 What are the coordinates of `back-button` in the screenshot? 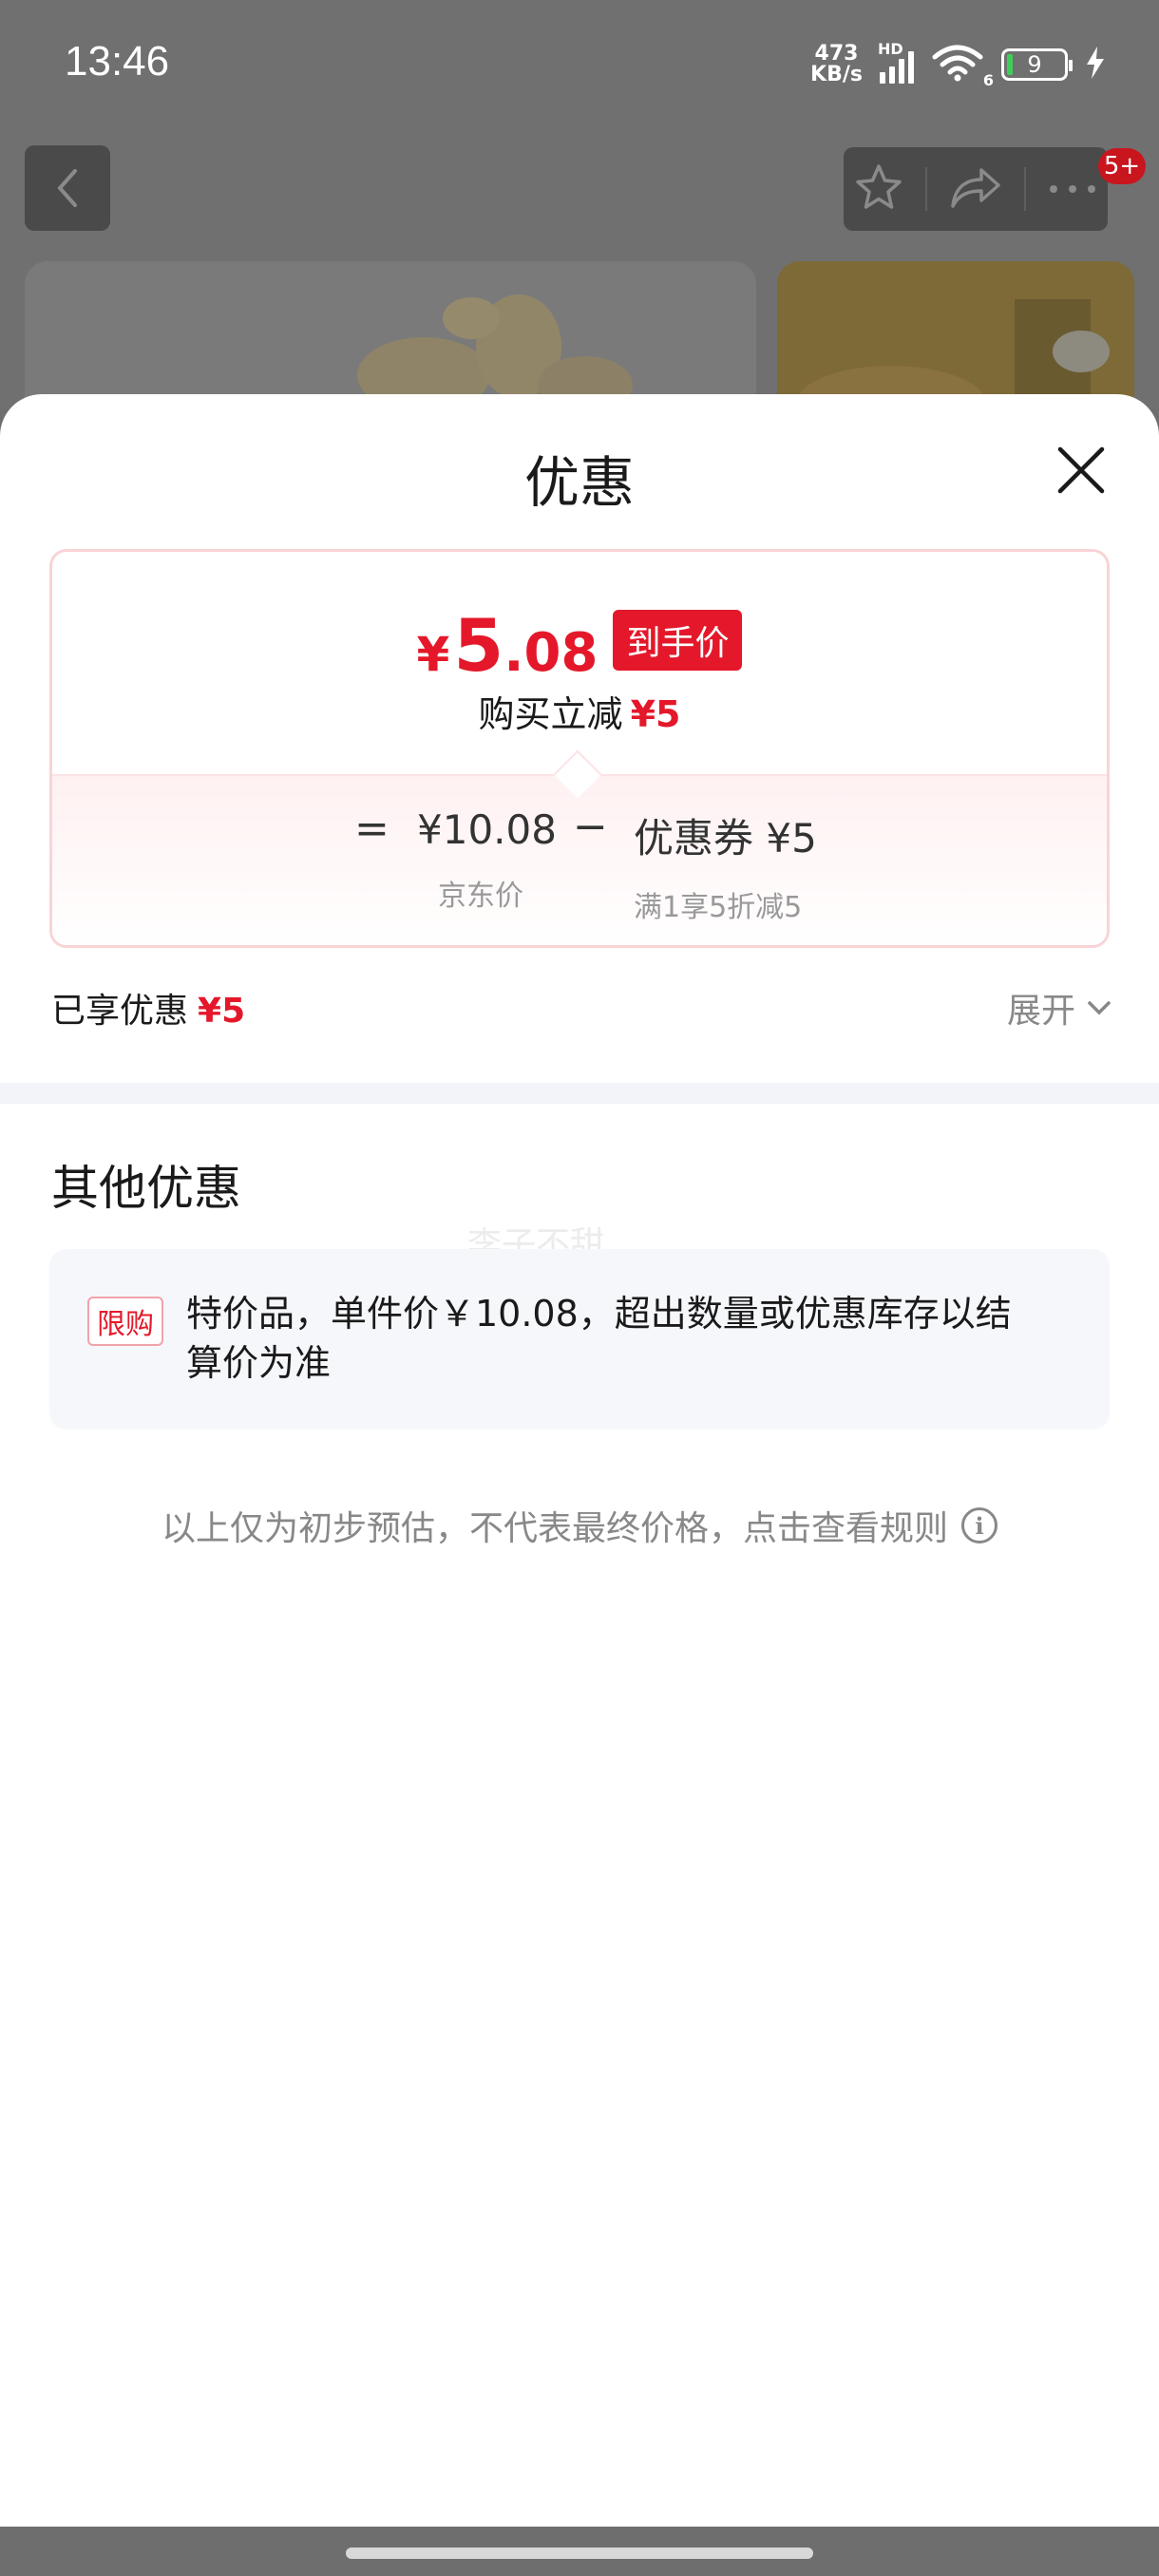 It's located at (67, 188).